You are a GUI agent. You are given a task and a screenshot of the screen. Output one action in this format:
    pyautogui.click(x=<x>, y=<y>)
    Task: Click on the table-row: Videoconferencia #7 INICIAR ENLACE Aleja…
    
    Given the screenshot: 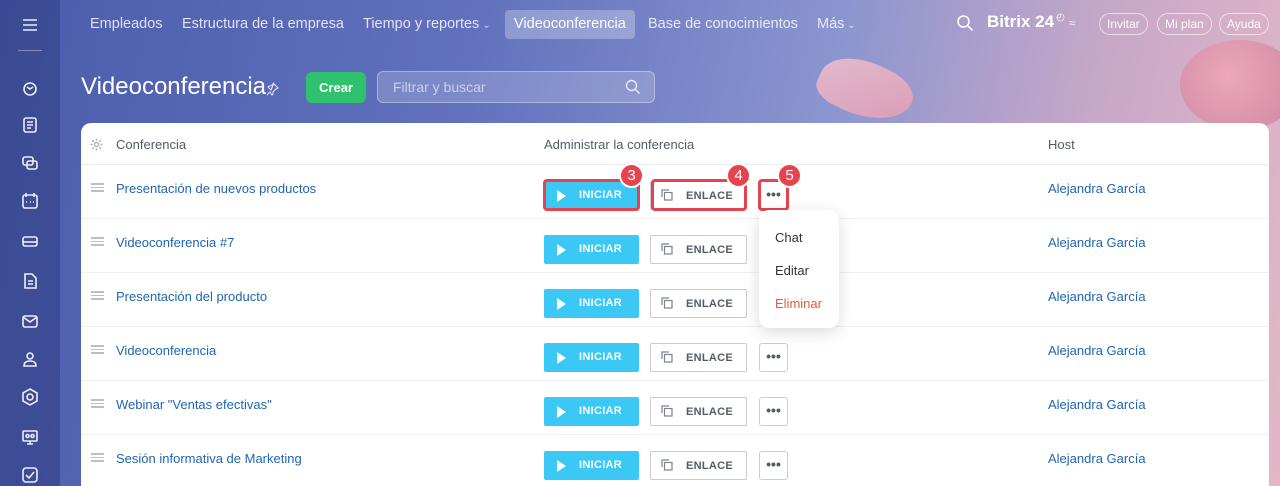 What is the action you would take?
    pyautogui.click(x=675, y=246)
    